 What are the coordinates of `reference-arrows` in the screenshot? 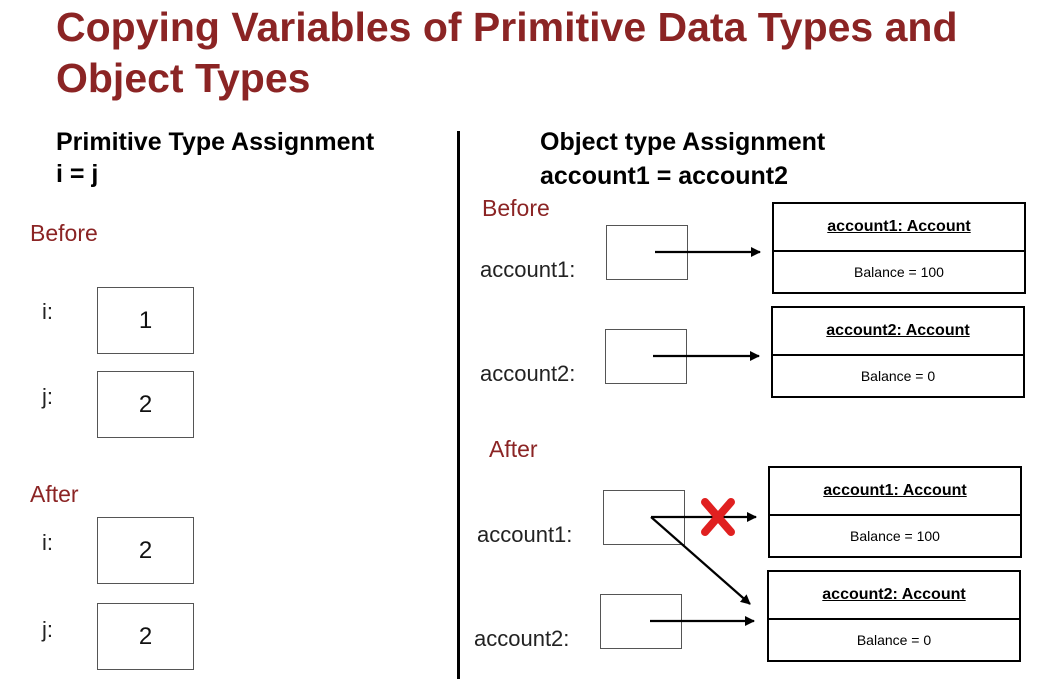 It's located at (705, 436).